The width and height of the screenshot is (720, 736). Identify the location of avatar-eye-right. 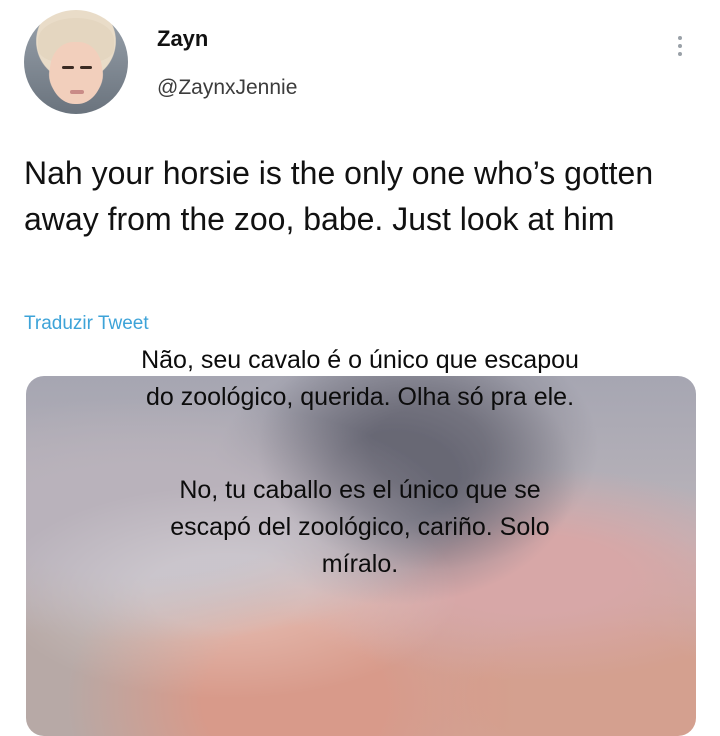
(86, 67).